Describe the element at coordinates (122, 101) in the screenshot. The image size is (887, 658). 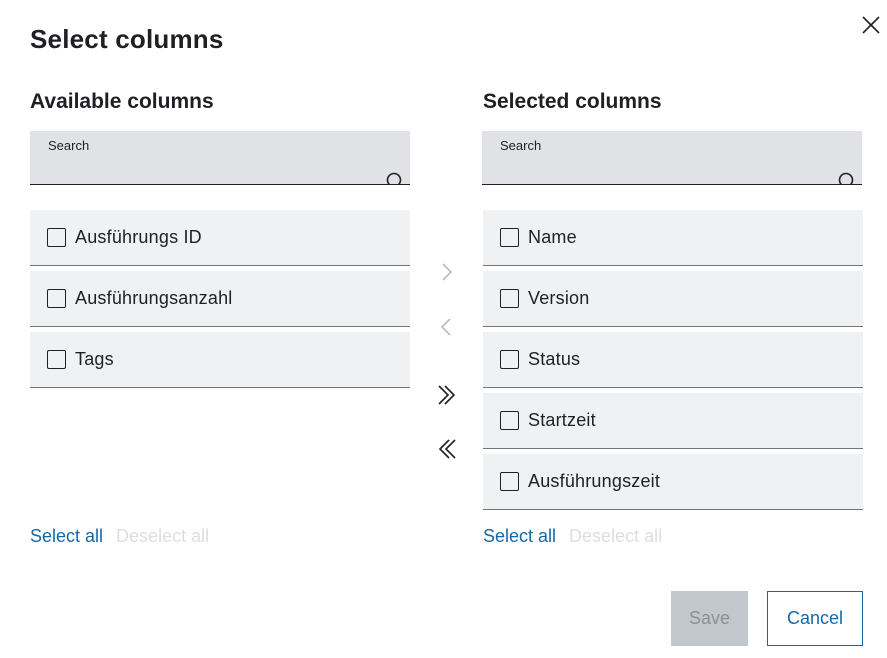
I see `available-columns-heading: Available columns` at that location.